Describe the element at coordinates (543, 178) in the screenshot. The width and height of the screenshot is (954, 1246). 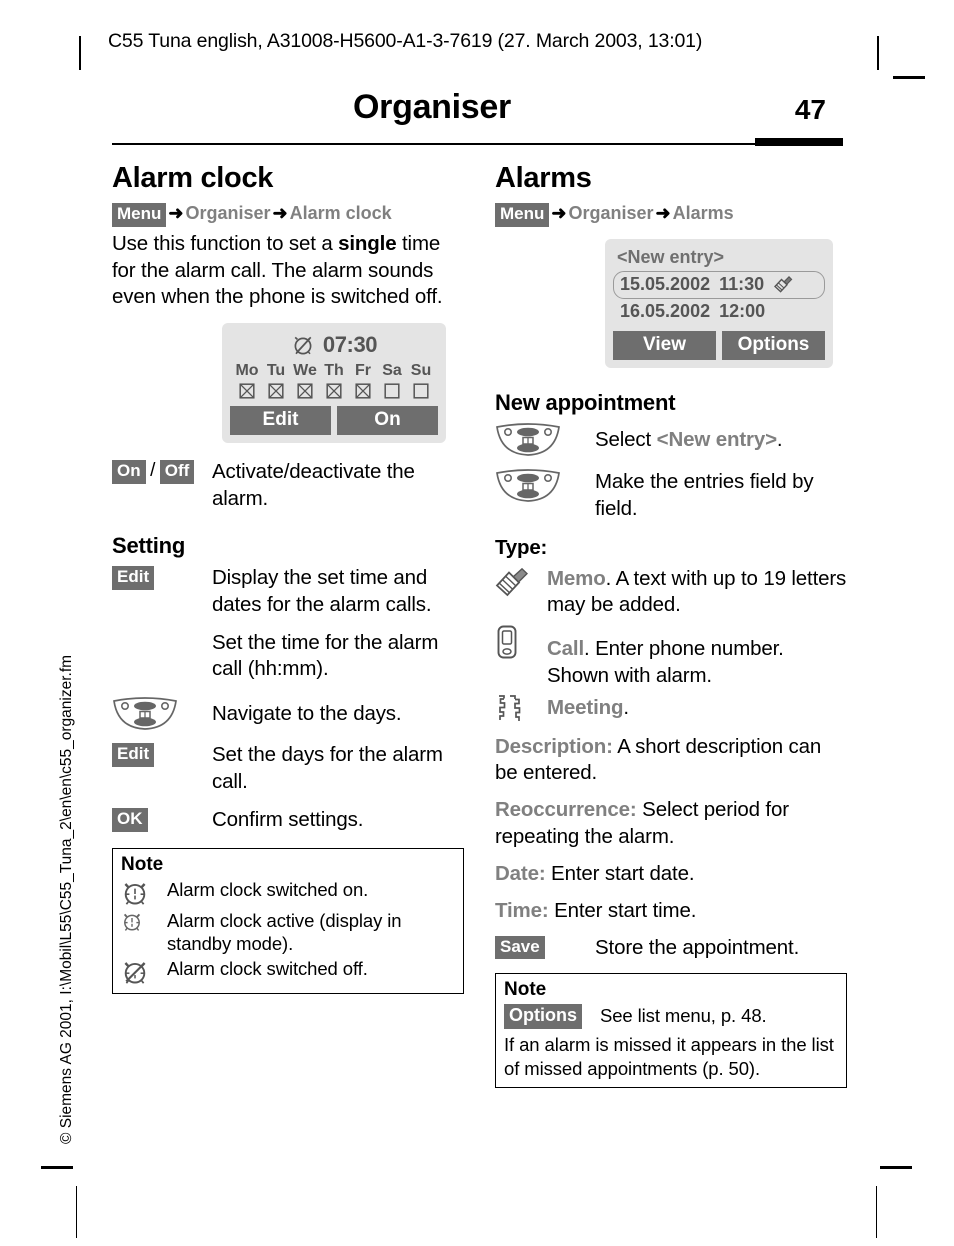
I see `section-heading-alarms: Alarms` at that location.